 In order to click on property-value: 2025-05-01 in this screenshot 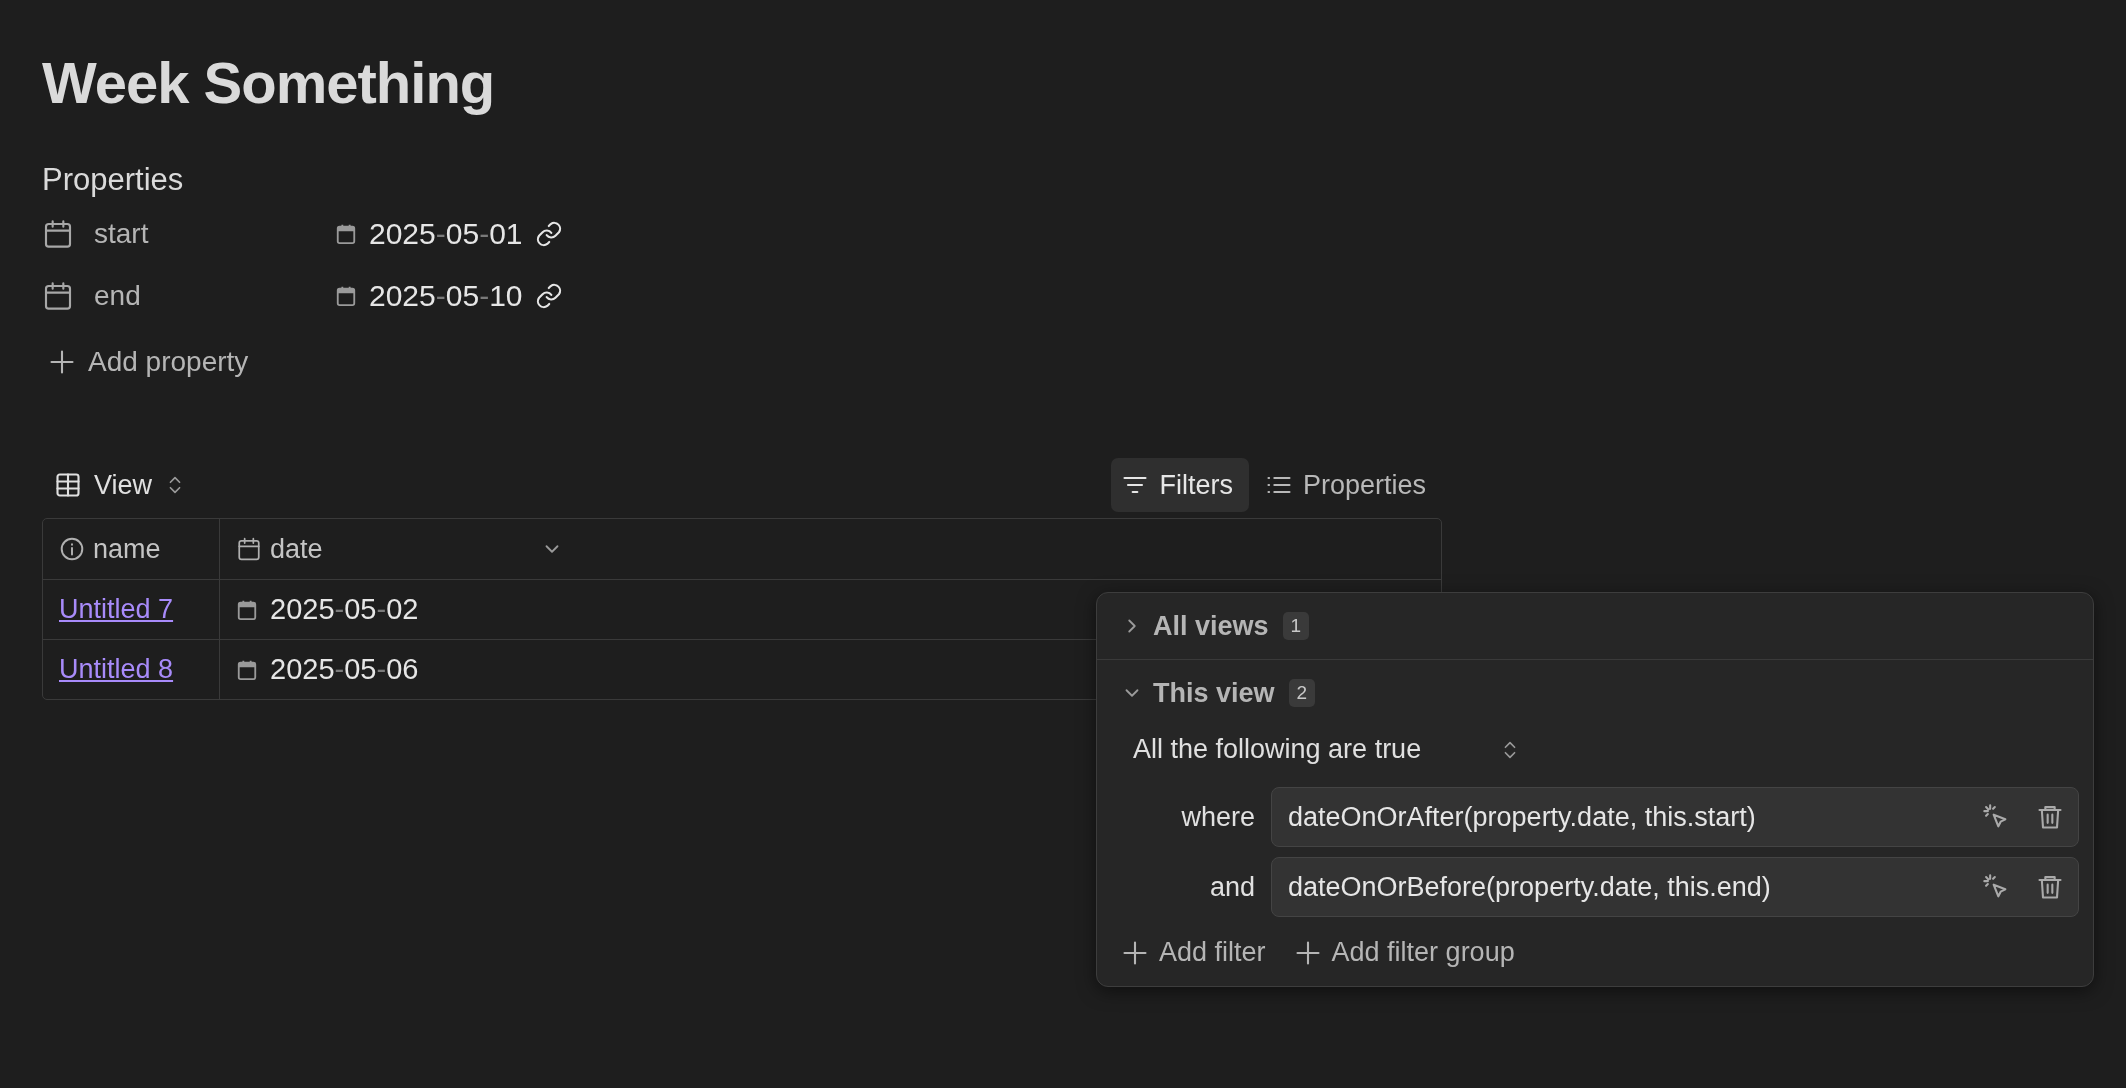, I will do `click(446, 234)`.